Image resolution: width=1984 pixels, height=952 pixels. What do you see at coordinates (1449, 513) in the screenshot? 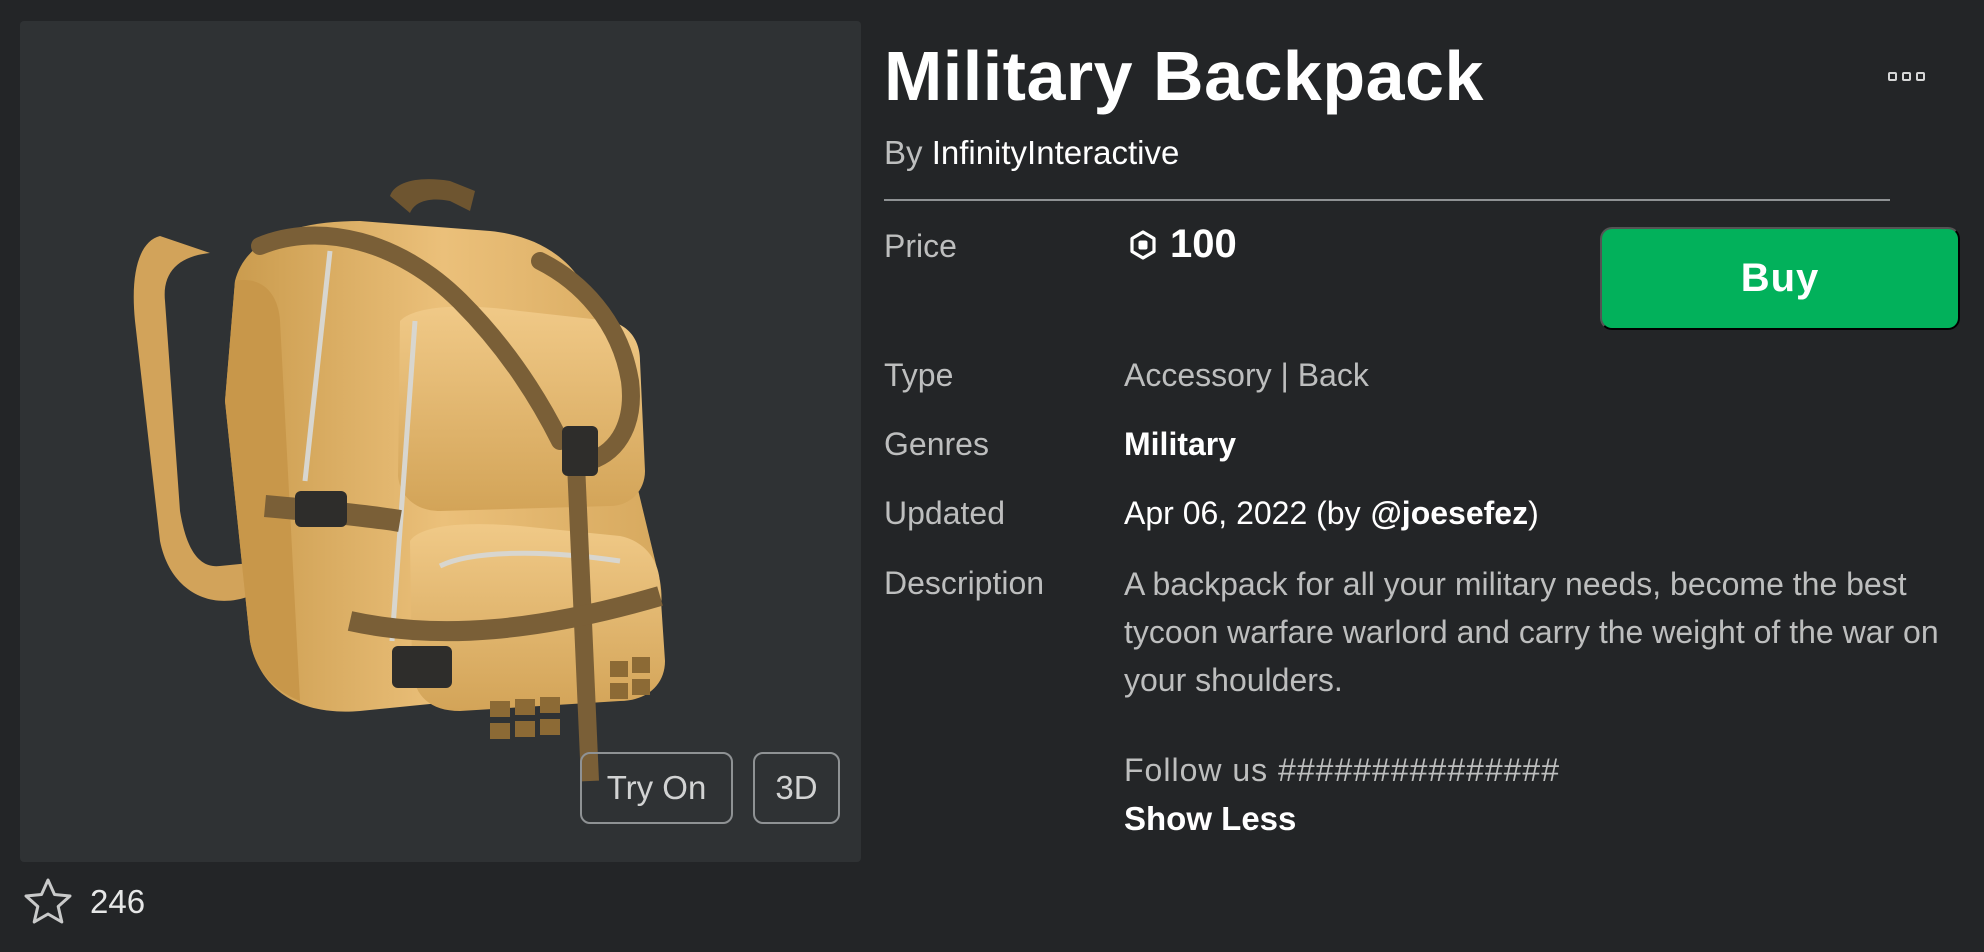
I see `updated-by-user-link: @joesefez` at bounding box center [1449, 513].